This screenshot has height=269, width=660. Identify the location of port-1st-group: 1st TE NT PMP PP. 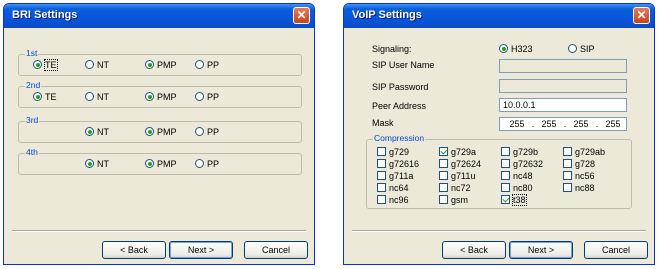
(160, 62).